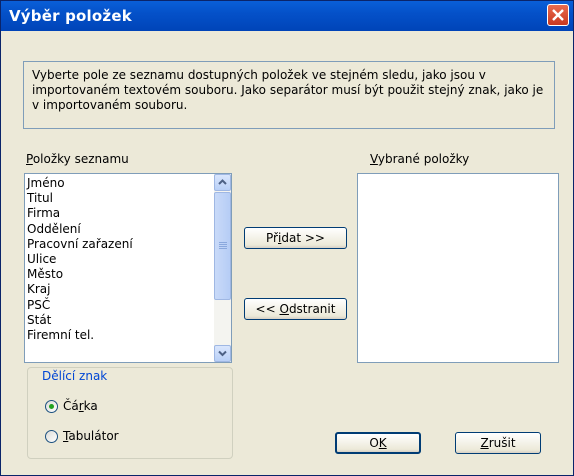 This screenshot has width=574, height=476. I want to click on radio-comma-circle, so click(51, 406).